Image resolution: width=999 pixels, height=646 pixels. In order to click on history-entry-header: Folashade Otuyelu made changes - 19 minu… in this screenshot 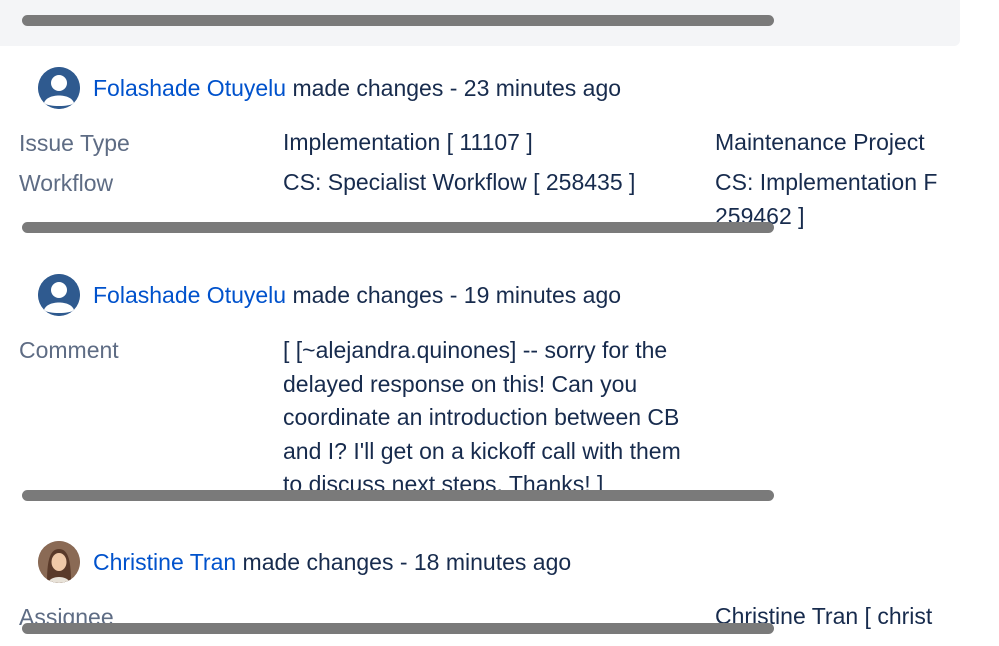, I will do `click(329, 295)`.